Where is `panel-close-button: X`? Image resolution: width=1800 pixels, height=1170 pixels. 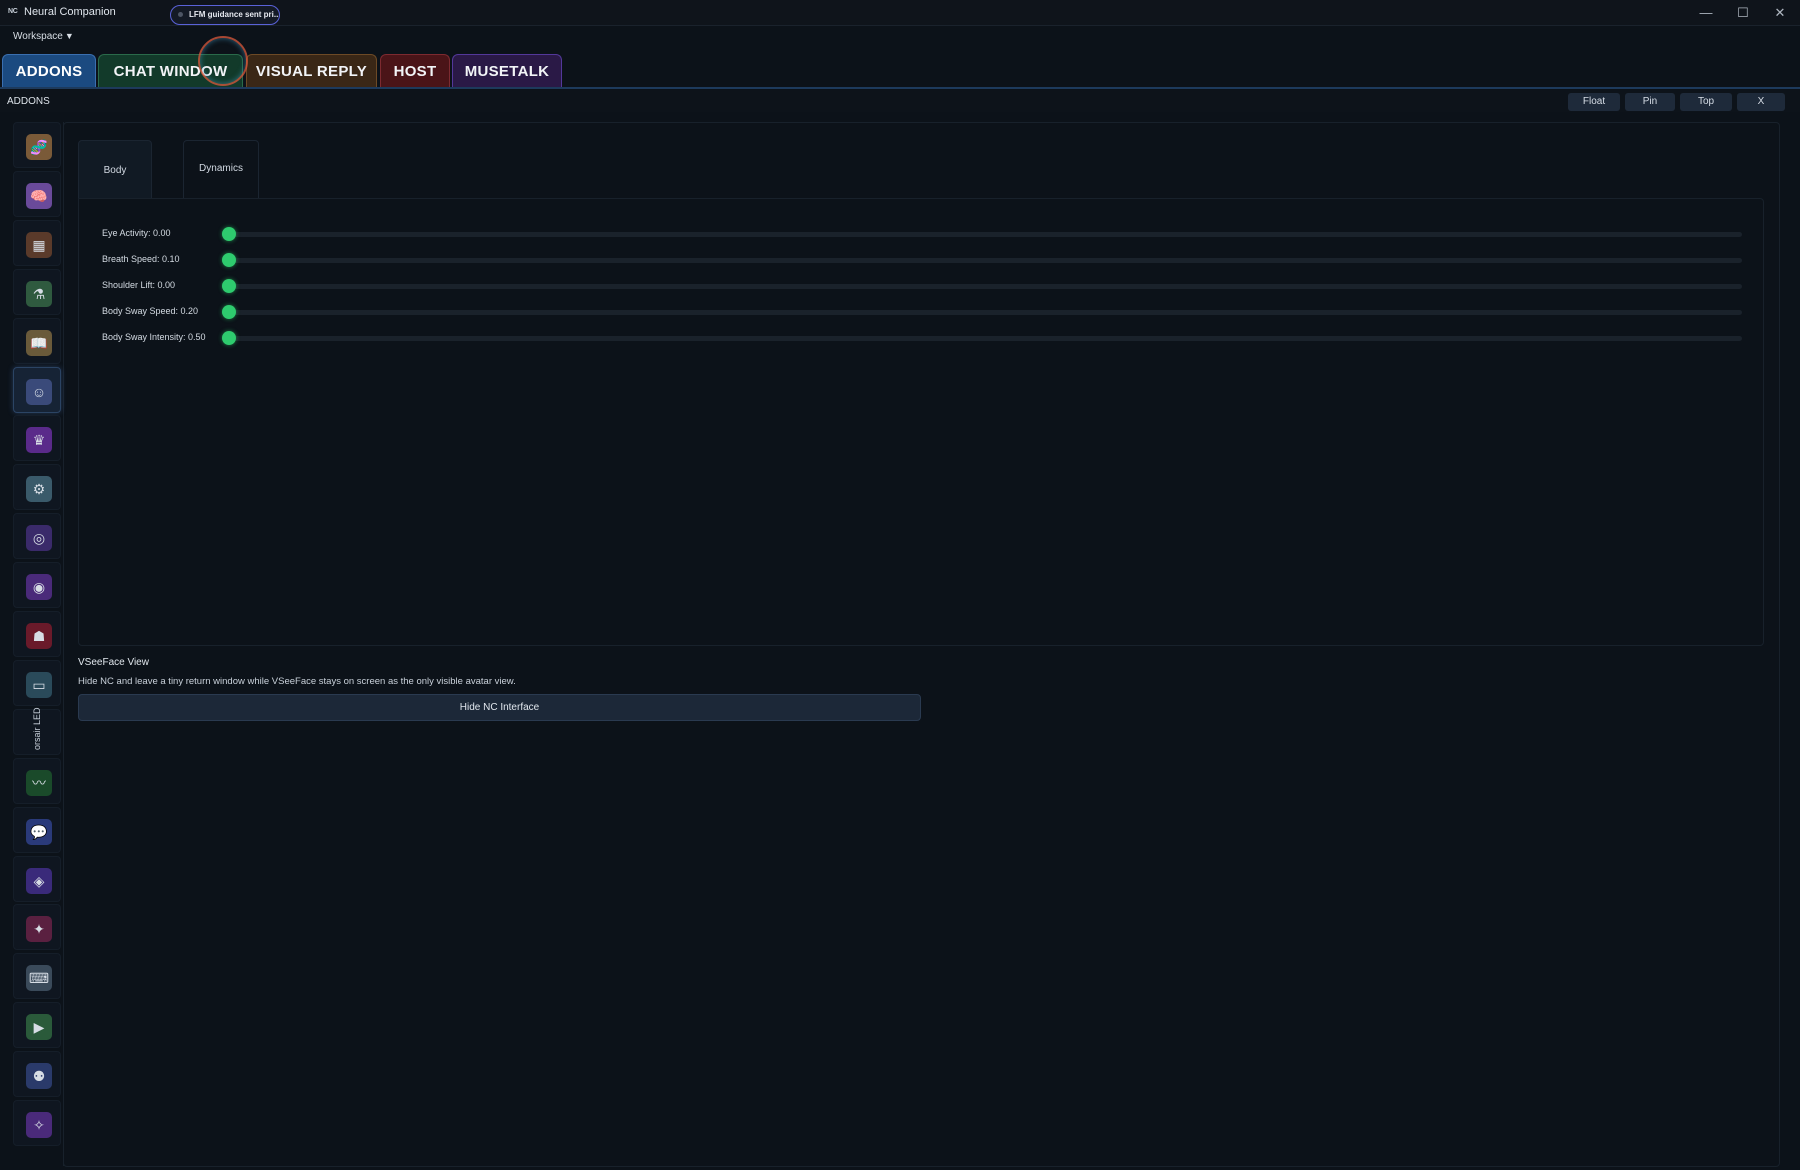
panel-close-button: X is located at coordinates (1761, 102).